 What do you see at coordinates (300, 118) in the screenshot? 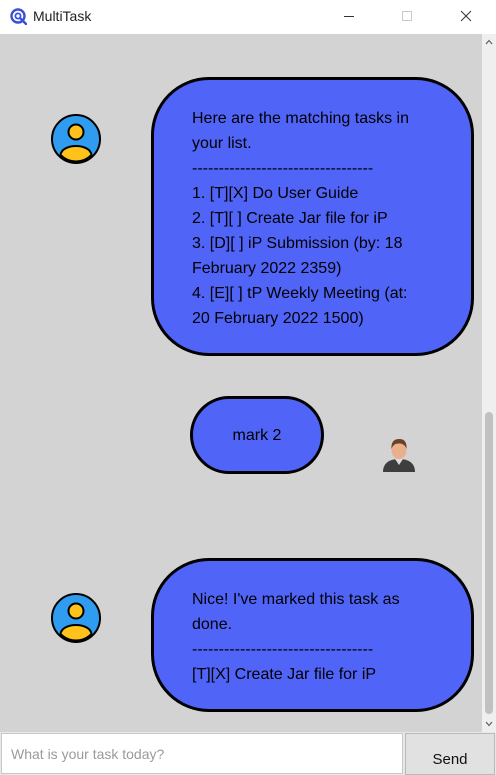
I see `message-line: Here are the matching tasks in` at bounding box center [300, 118].